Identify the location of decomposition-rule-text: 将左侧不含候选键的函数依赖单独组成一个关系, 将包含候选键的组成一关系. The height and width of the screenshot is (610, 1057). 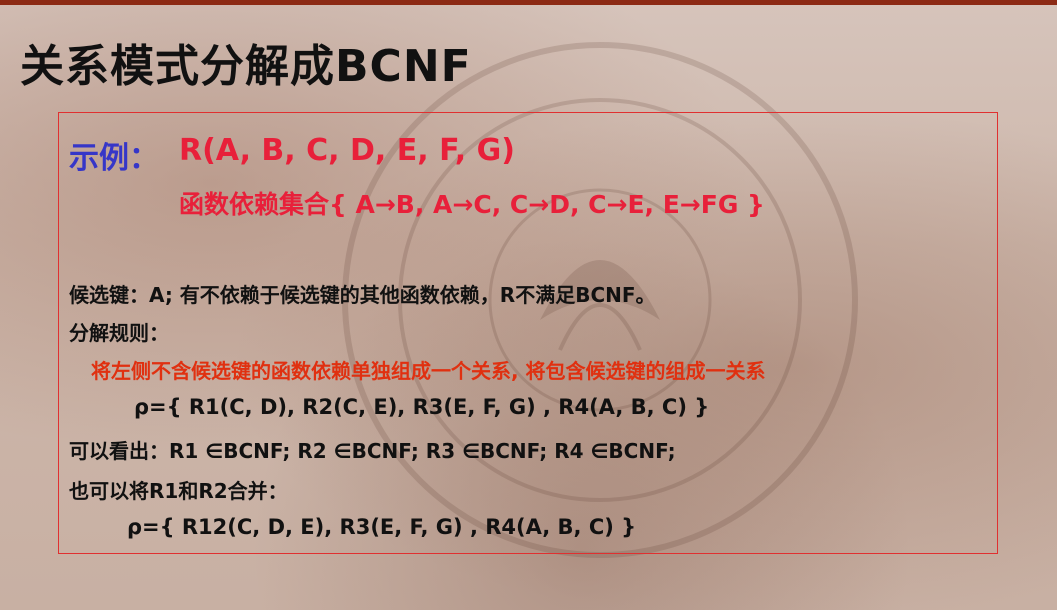
(428, 371).